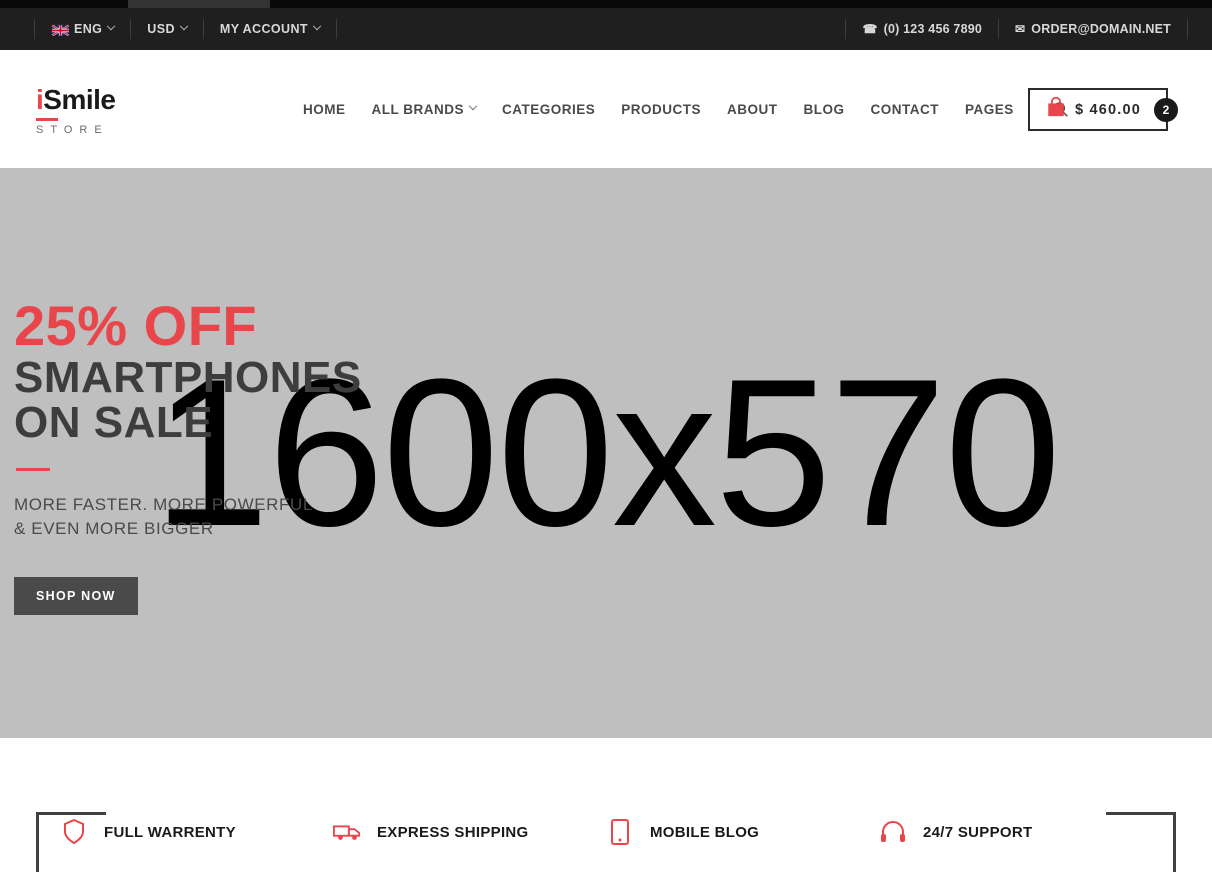  I want to click on browser-tab, so click(199, 4).